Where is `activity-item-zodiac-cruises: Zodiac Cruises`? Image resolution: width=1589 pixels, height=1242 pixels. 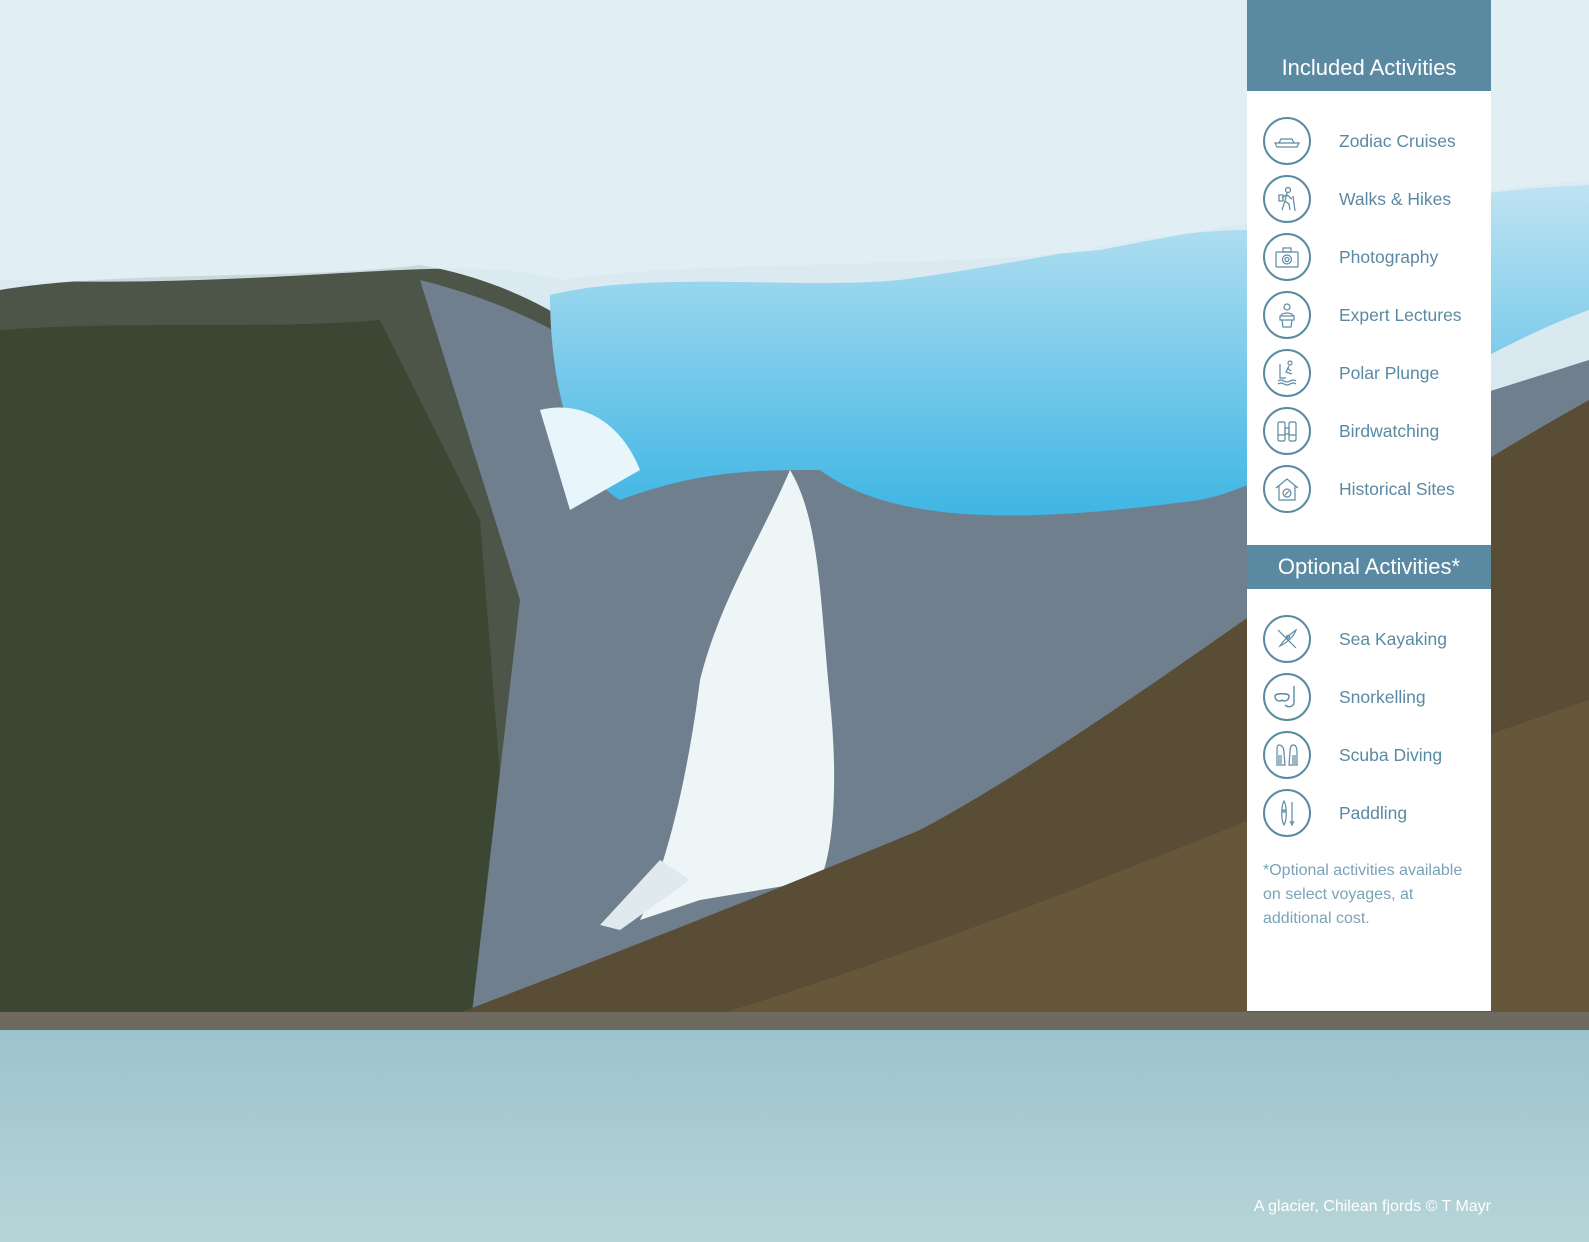 activity-item-zodiac-cruises: Zodiac Cruises is located at coordinates (1369, 141).